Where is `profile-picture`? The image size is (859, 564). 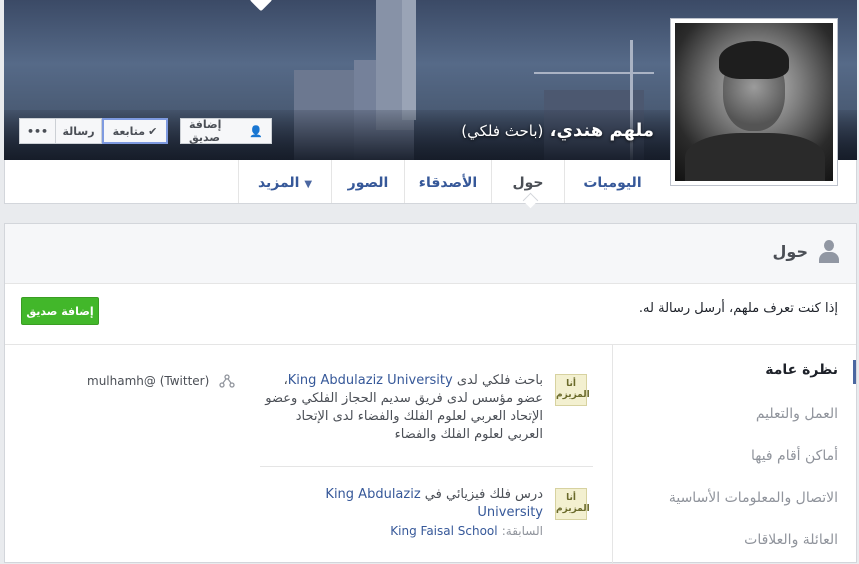 profile-picture is located at coordinates (754, 102).